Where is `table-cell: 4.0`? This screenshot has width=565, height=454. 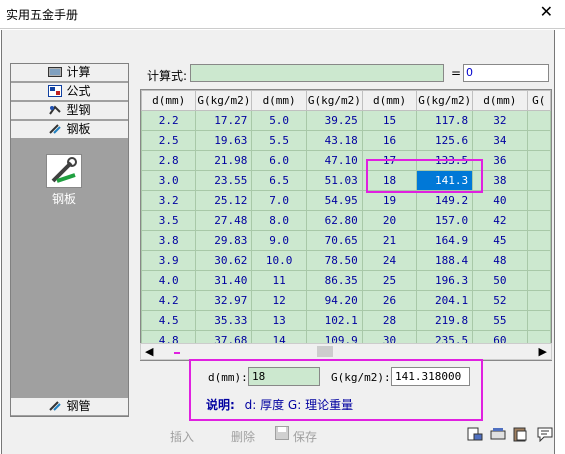
table-cell: 4.0 is located at coordinates (169, 280).